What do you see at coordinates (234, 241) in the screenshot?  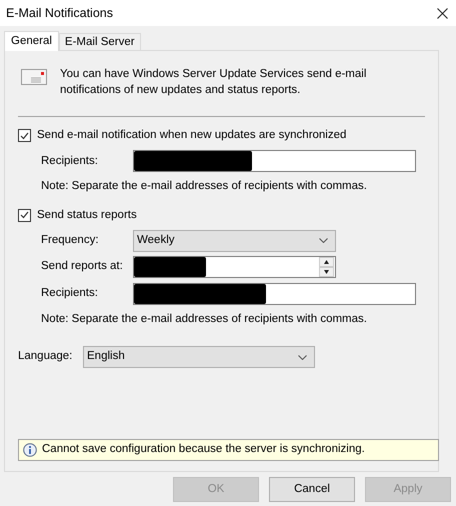 I see `frequency-dropdown: Weekly` at bounding box center [234, 241].